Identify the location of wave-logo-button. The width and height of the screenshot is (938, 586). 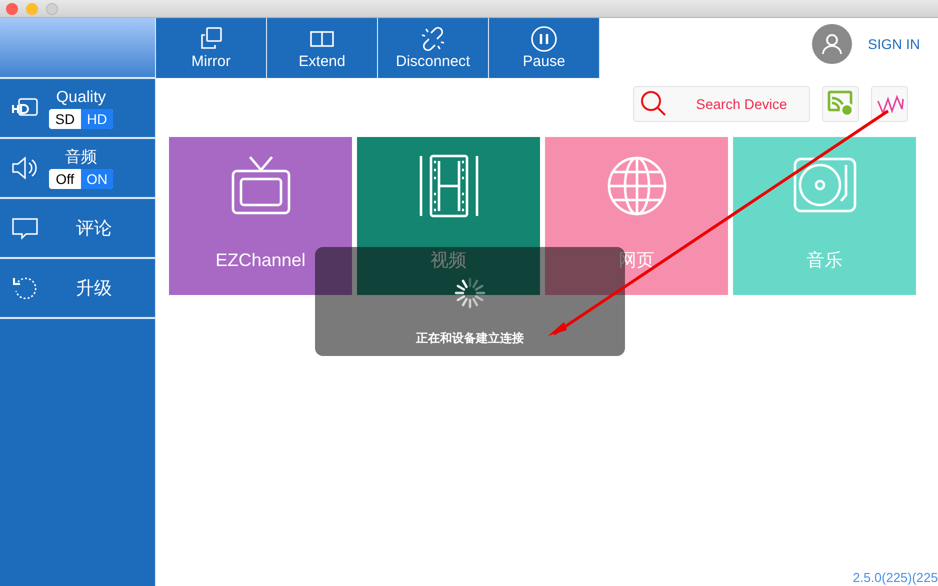
(889, 104).